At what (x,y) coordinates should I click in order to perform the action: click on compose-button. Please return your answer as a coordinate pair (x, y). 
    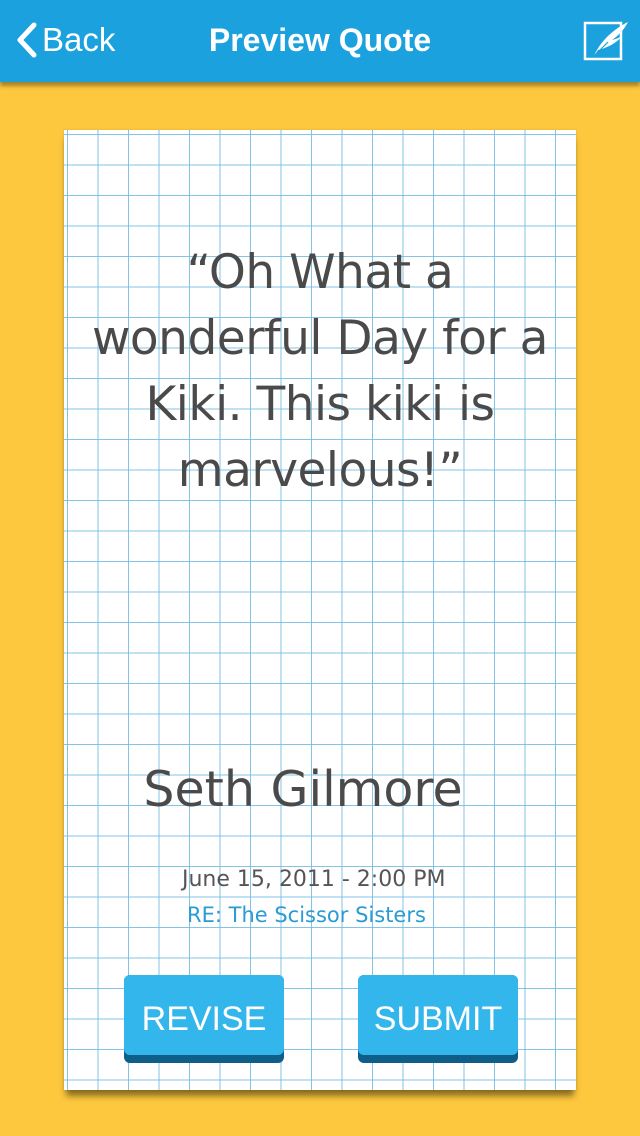
    Looking at the image, I should click on (607, 42).